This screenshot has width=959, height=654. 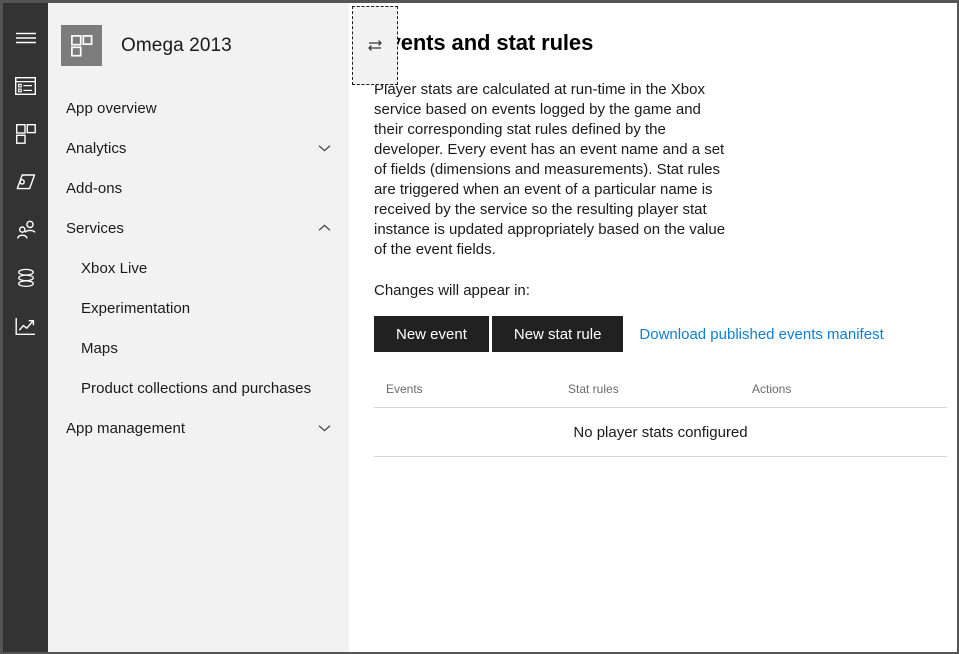 I want to click on sidebar-item-xbox-live: Xbox Live, so click(x=198, y=268).